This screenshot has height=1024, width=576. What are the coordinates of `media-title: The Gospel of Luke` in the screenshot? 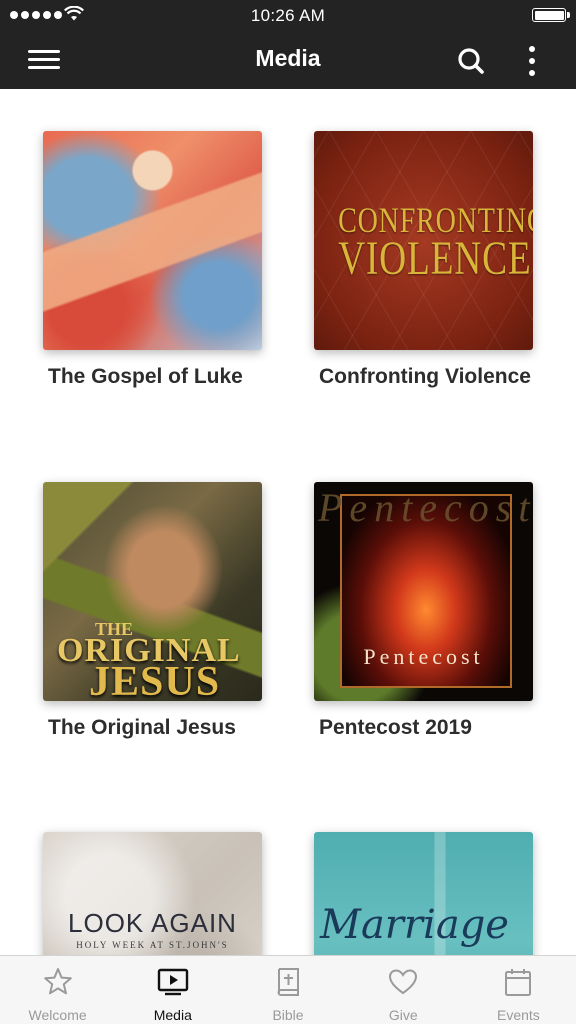 It's located at (152, 377).